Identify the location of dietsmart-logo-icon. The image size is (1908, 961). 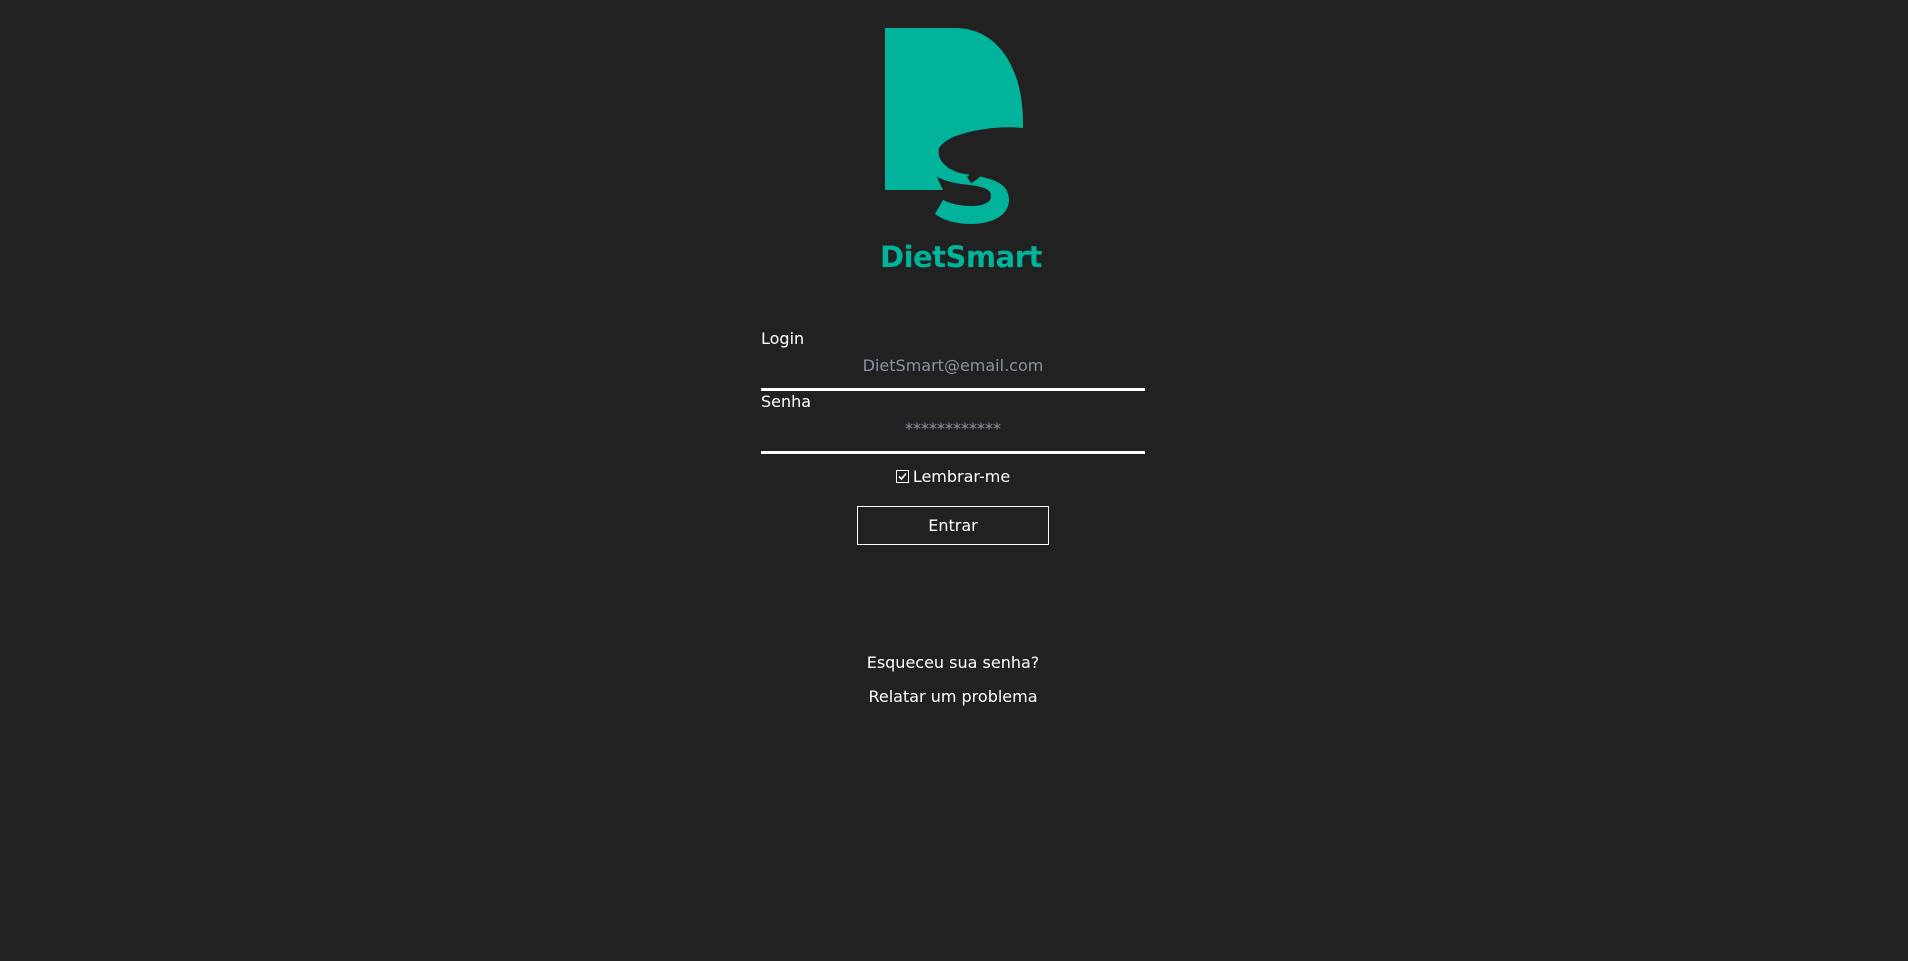
(954, 126).